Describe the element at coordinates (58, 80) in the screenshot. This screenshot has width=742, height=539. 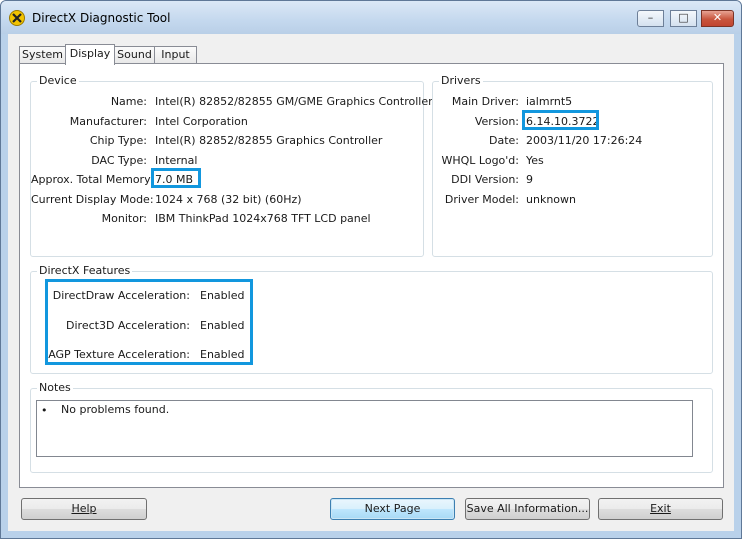
I see `device-group-title: Device` at that location.